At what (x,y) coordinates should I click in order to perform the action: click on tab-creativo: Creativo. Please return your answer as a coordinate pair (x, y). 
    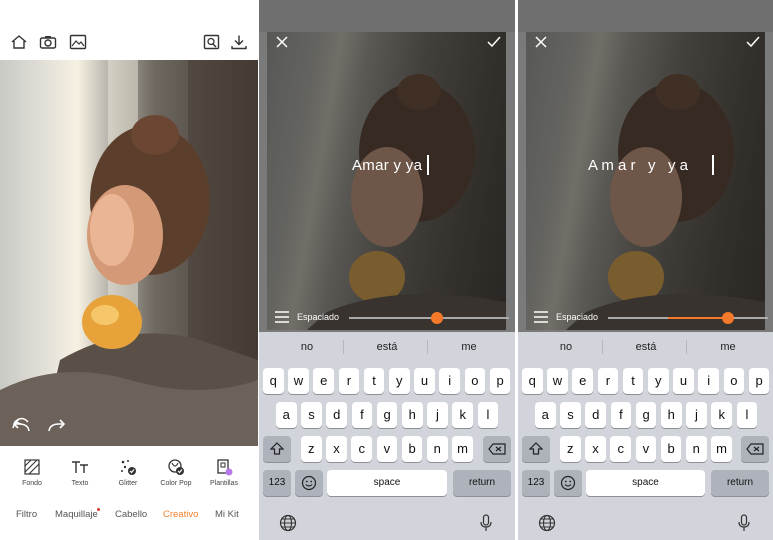
    Looking at the image, I should click on (180, 514).